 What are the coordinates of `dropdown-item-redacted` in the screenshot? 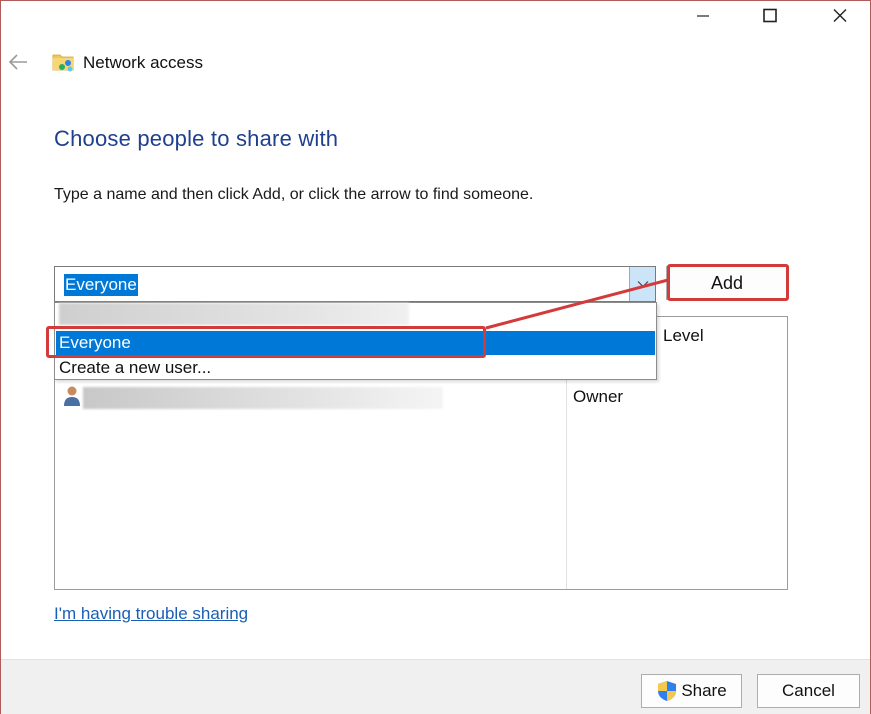 It's located at (234, 314).